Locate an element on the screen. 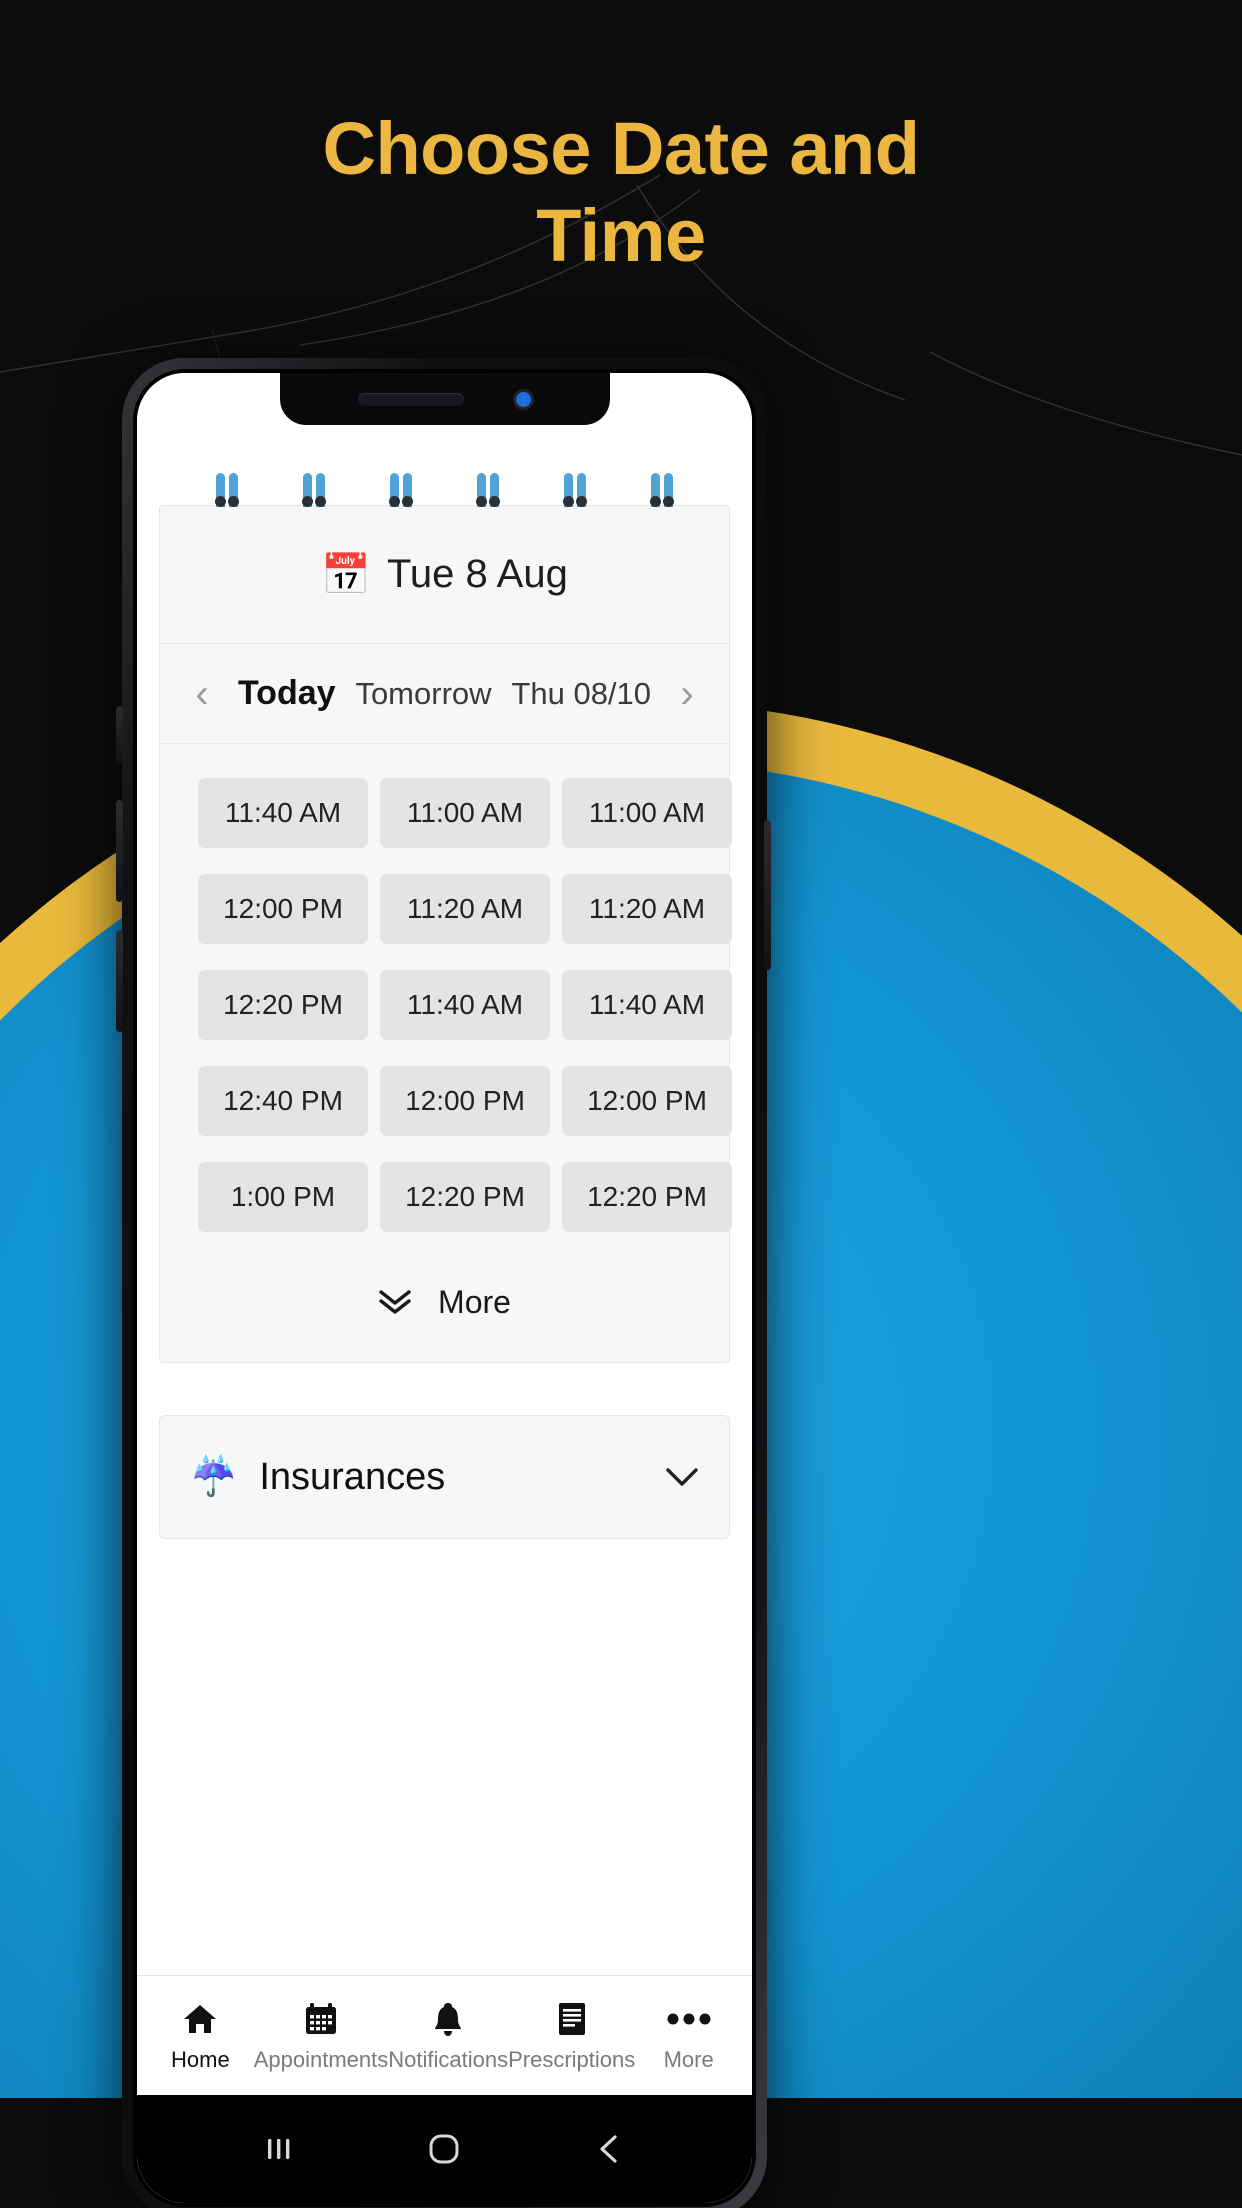 This screenshot has height=2208, width=1242. page-title: Choose Date and Time is located at coordinates (621, 192).